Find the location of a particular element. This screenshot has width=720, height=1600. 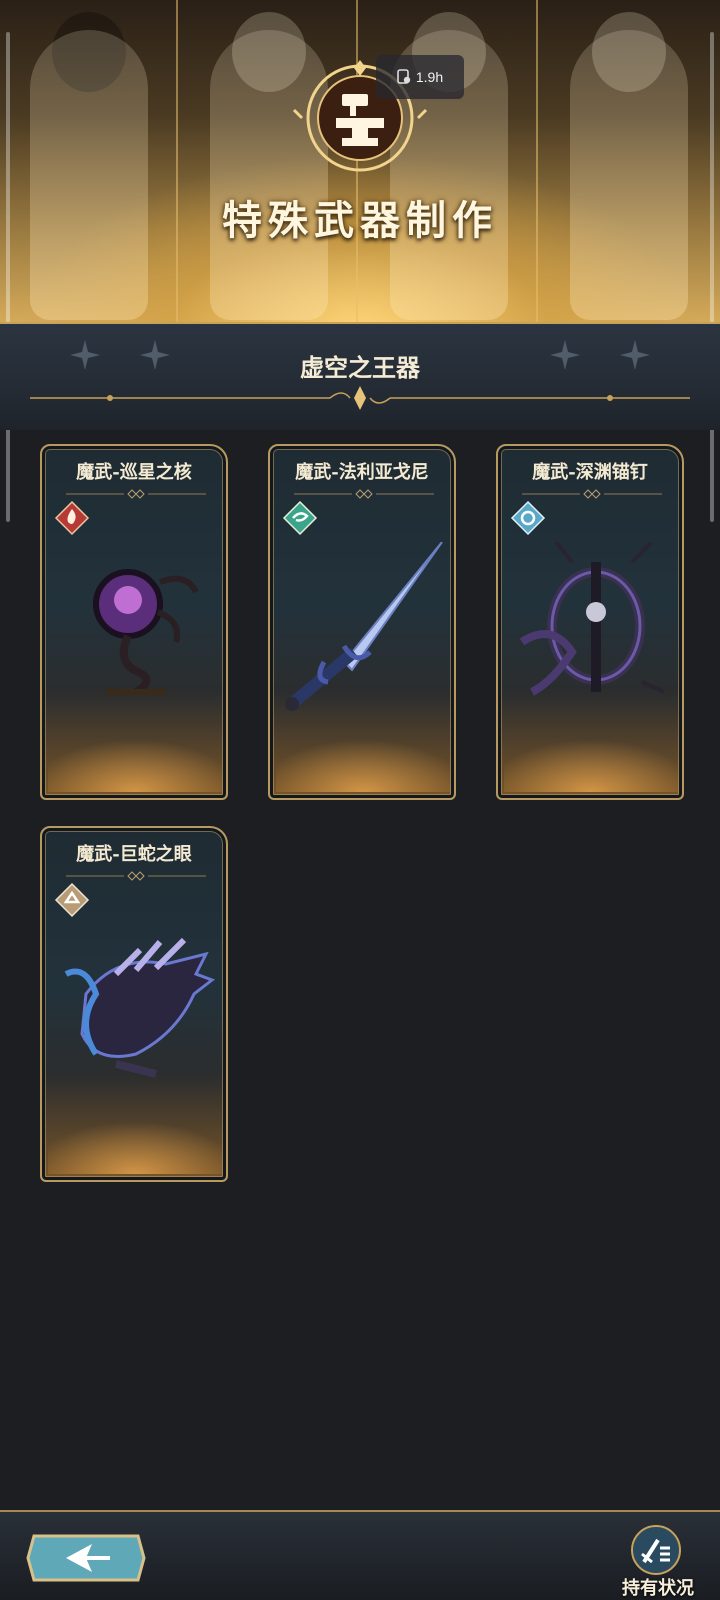

weapon-card: 魔武-深渊锚钉 is located at coordinates (590, 622).